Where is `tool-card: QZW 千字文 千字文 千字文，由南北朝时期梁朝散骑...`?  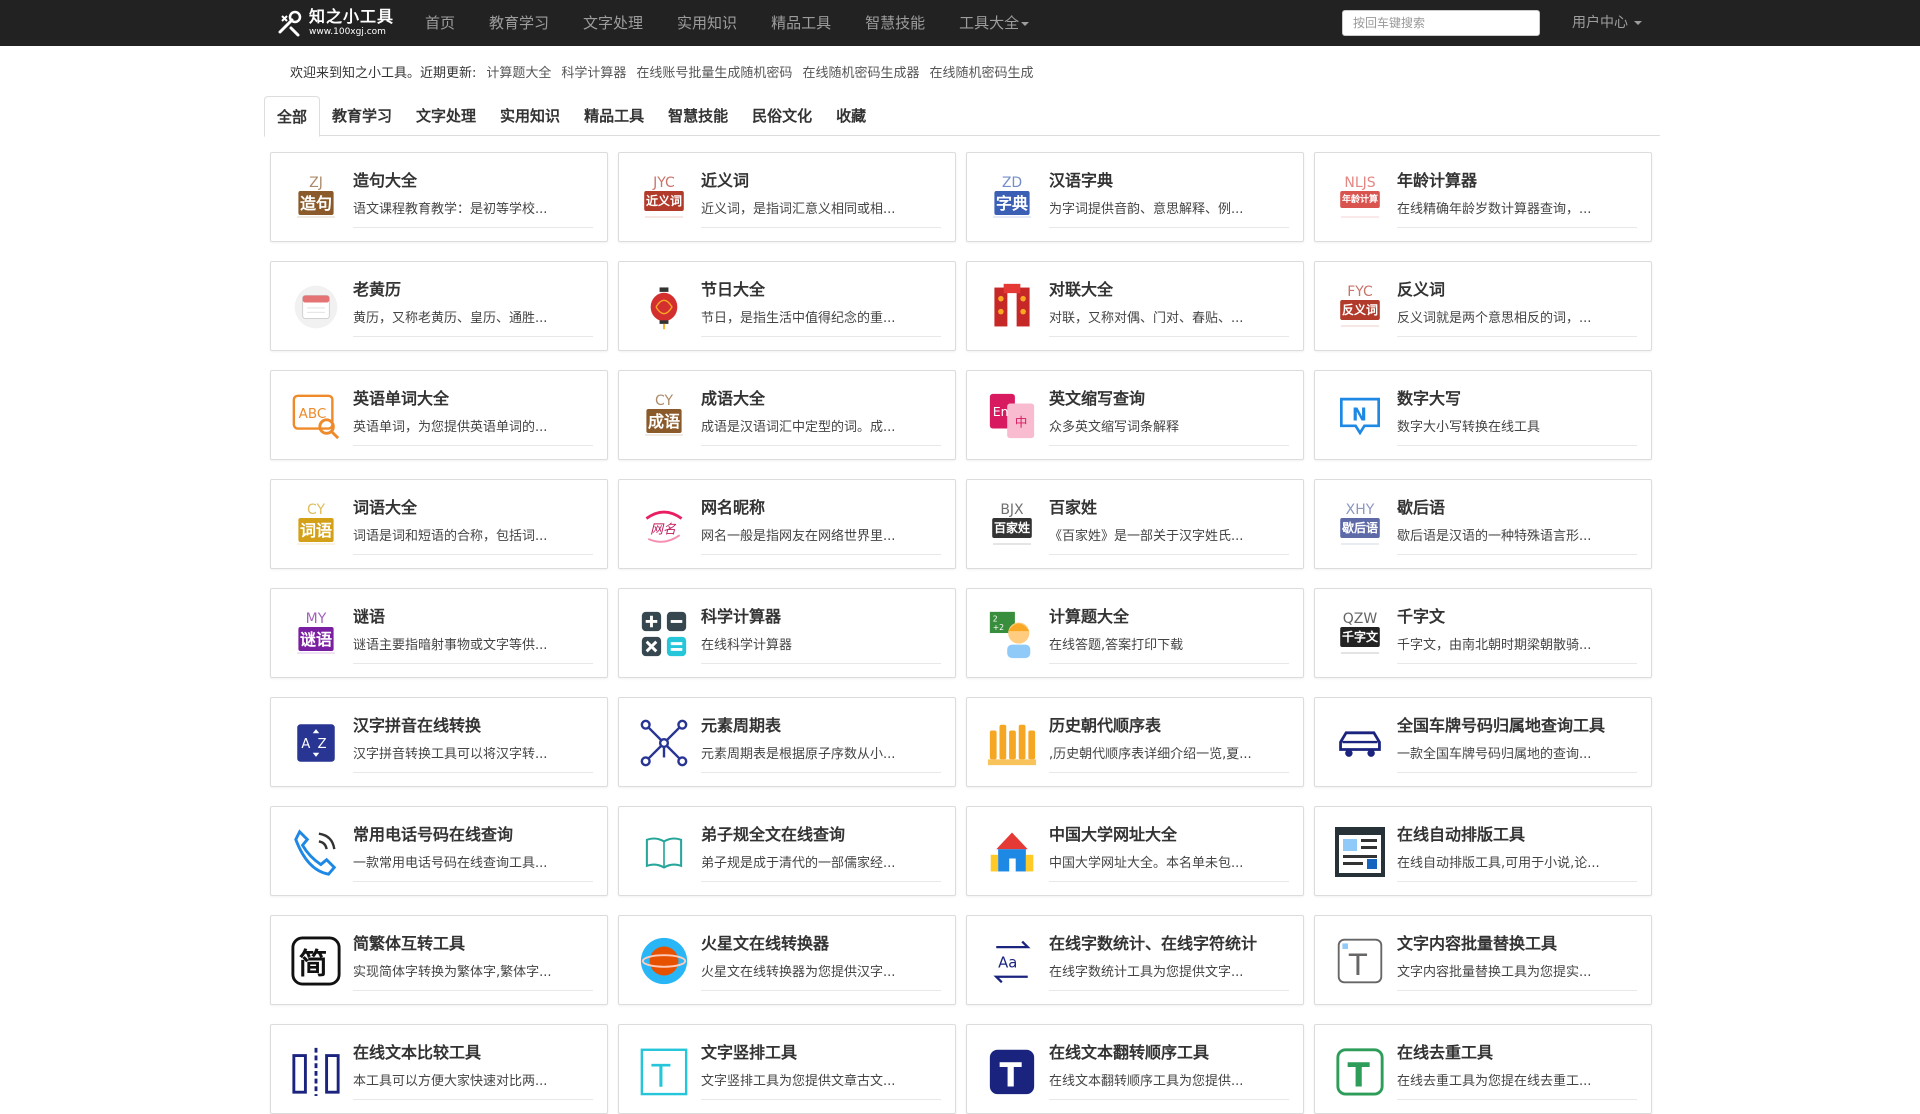 tool-card: QZW 千字文 千字文 千字文，由南北朝时期梁朝散骑... is located at coordinates (1483, 633).